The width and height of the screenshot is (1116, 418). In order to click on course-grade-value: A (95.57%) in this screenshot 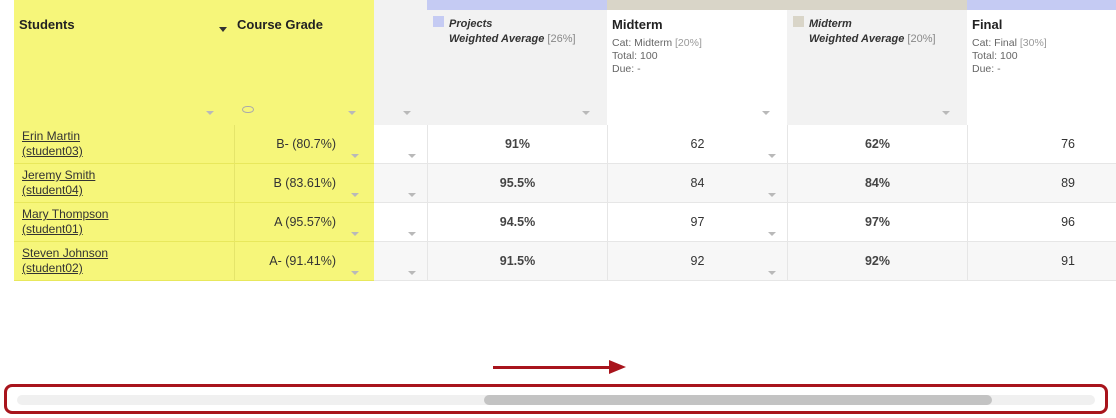, I will do `click(305, 222)`.